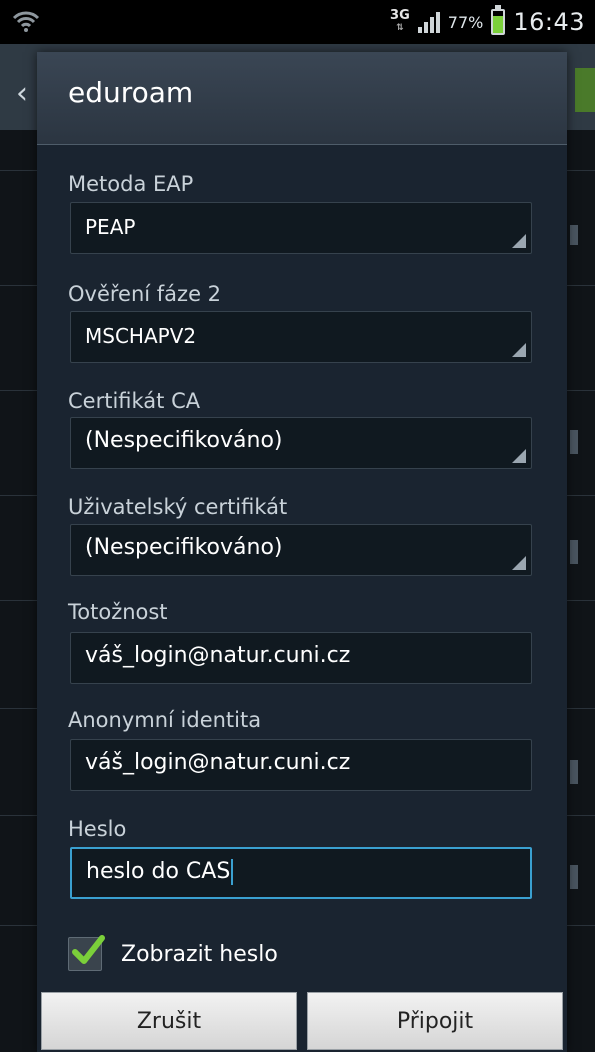 The width and height of the screenshot is (595, 1052). I want to click on user-cert-select: (Nespecifikováno), so click(301, 550).